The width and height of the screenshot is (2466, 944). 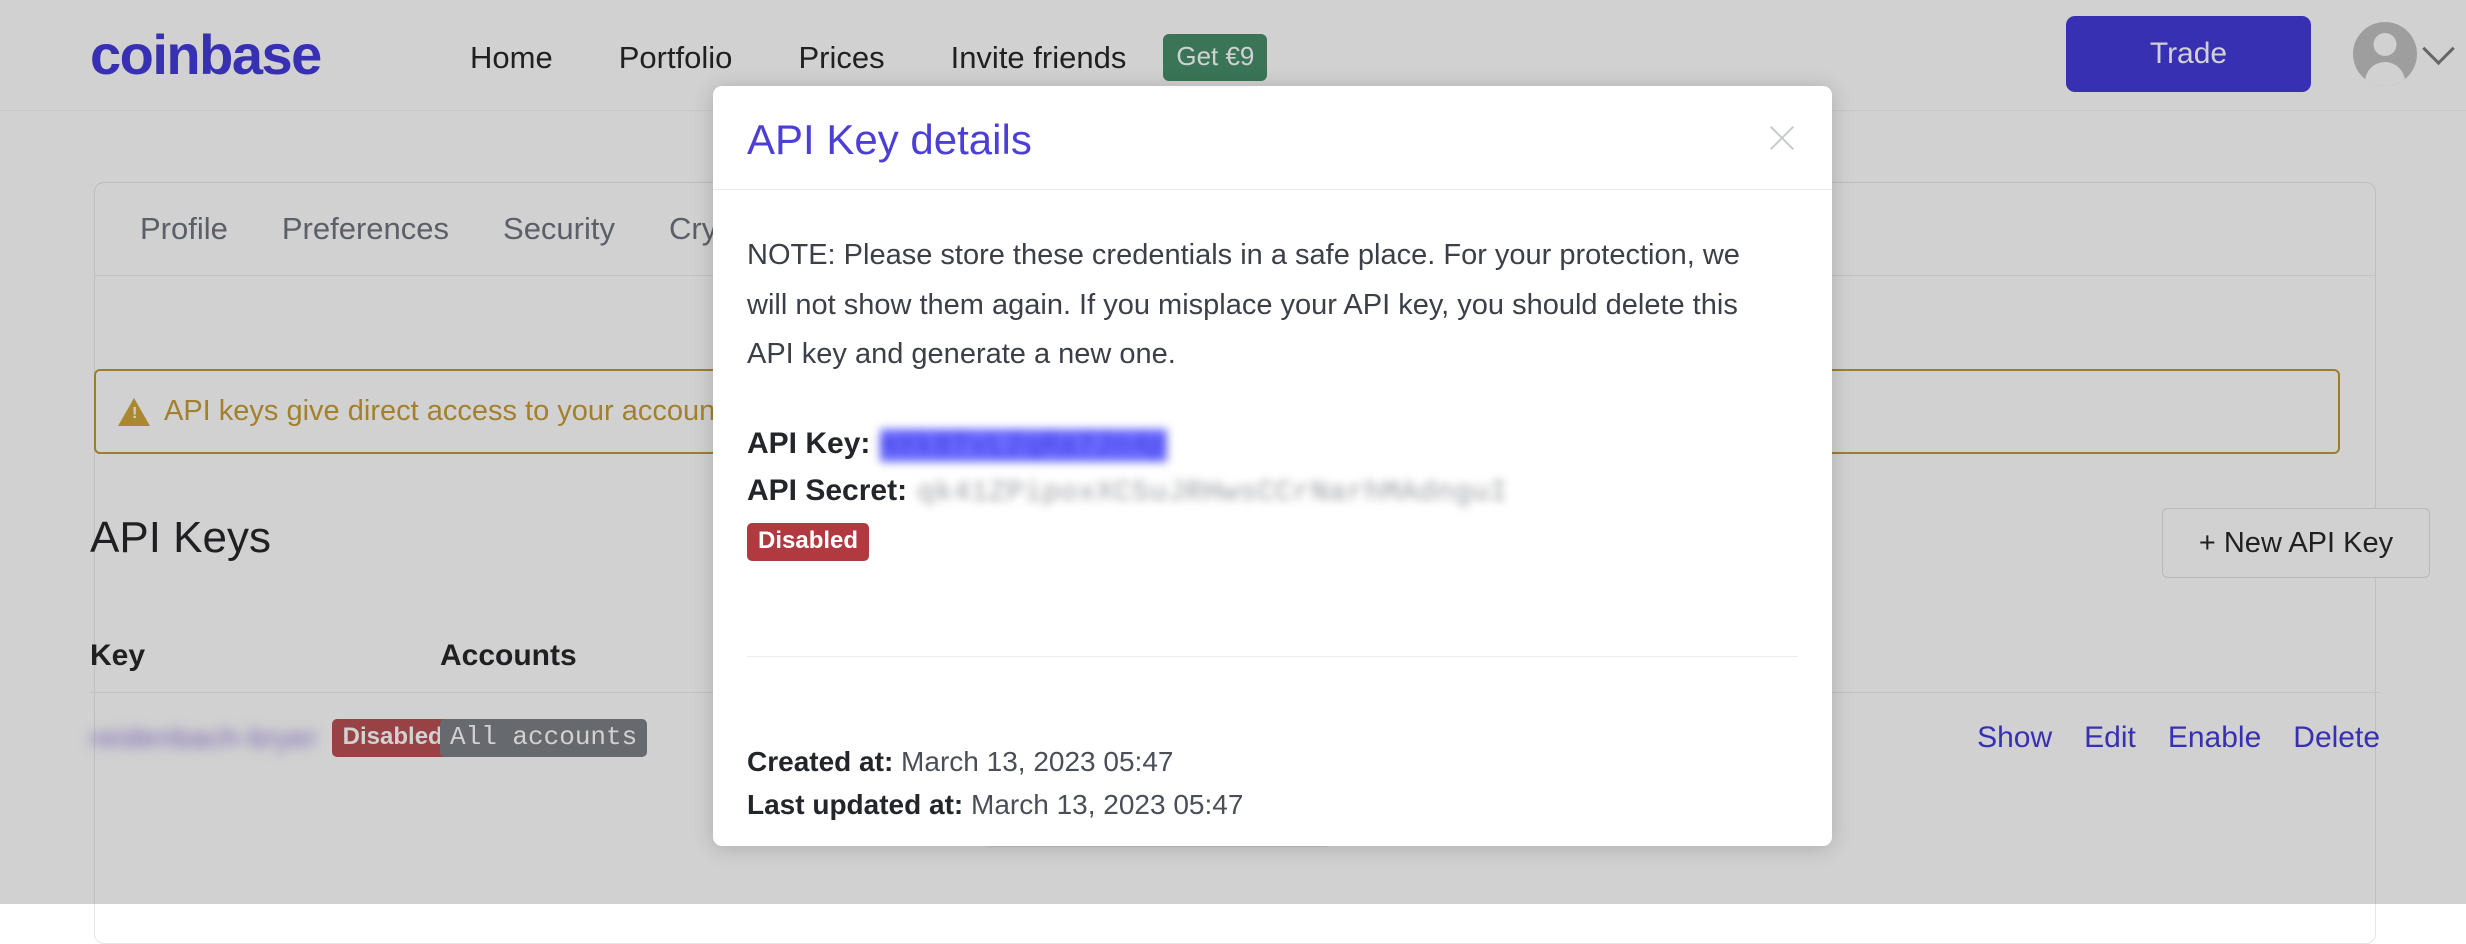 I want to click on status-badge: Disabled, so click(x=808, y=542).